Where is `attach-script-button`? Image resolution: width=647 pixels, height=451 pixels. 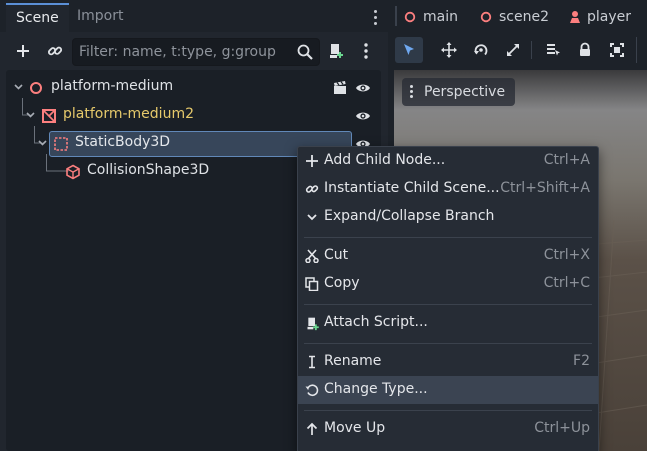 attach-script-button is located at coordinates (336, 51).